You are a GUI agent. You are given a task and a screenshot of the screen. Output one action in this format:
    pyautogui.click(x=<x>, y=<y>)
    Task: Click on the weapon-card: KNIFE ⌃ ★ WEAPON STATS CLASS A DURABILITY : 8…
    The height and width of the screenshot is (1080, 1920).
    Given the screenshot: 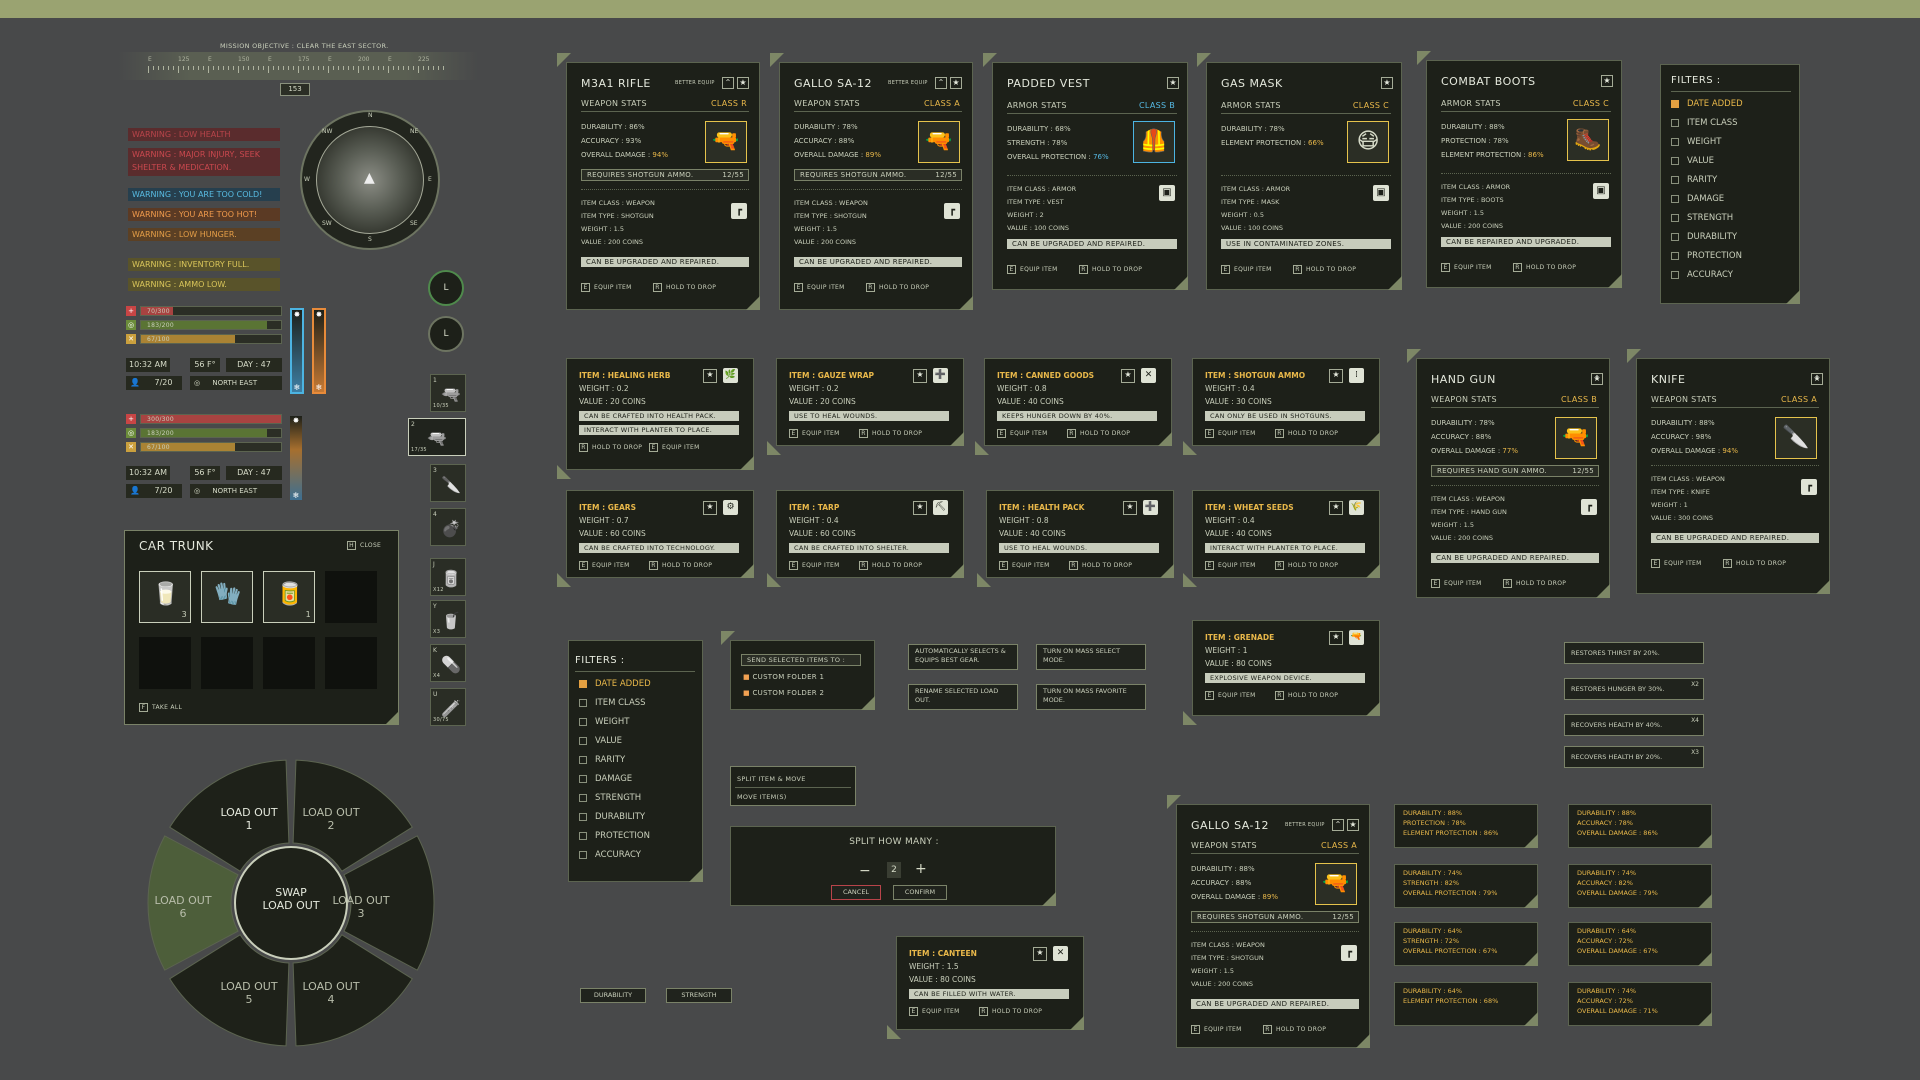 What is the action you would take?
    pyautogui.click(x=1728, y=471)
    